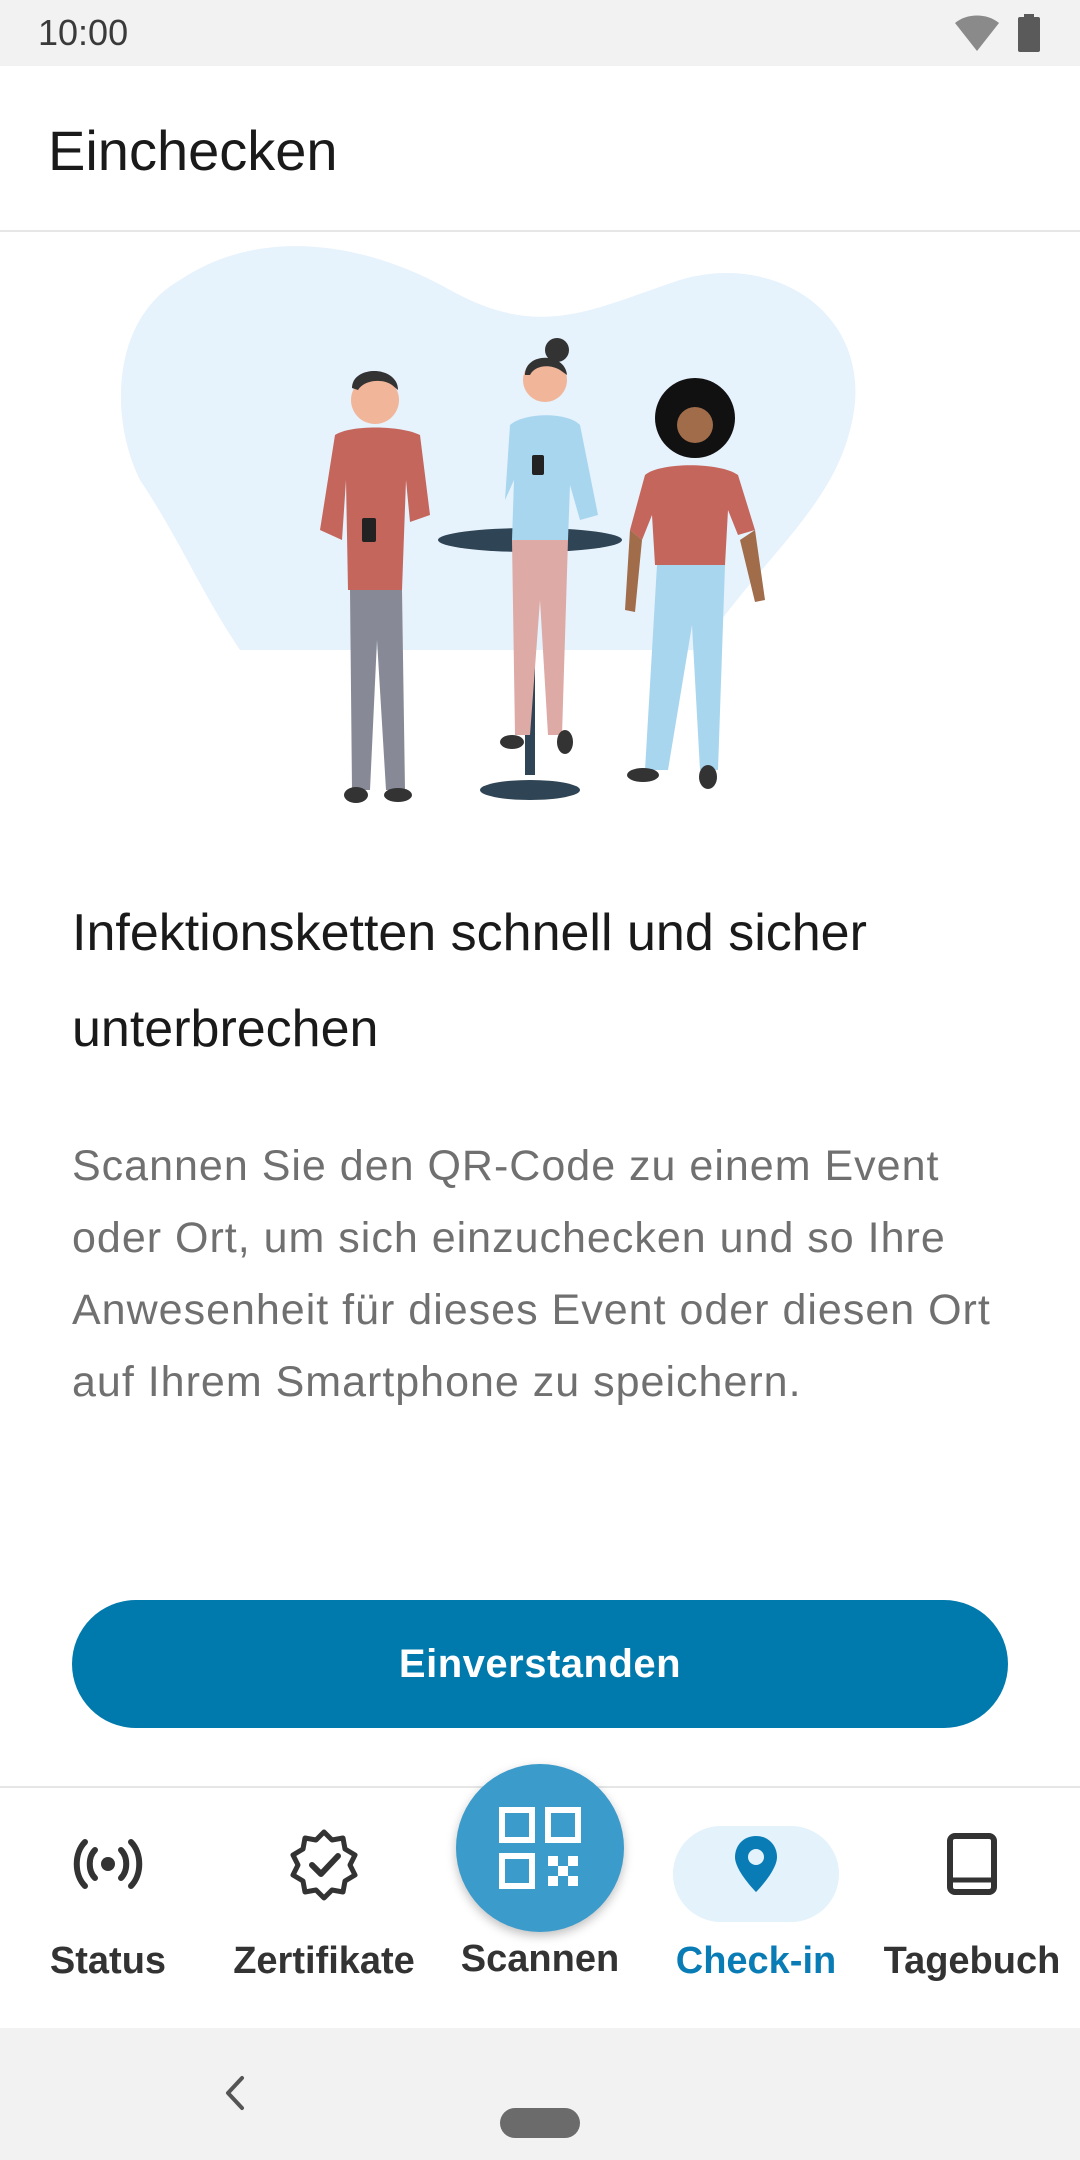 The width and height of the screenshot is (1080, 2160). I want to click on wifi-icon, so click(977, 33).